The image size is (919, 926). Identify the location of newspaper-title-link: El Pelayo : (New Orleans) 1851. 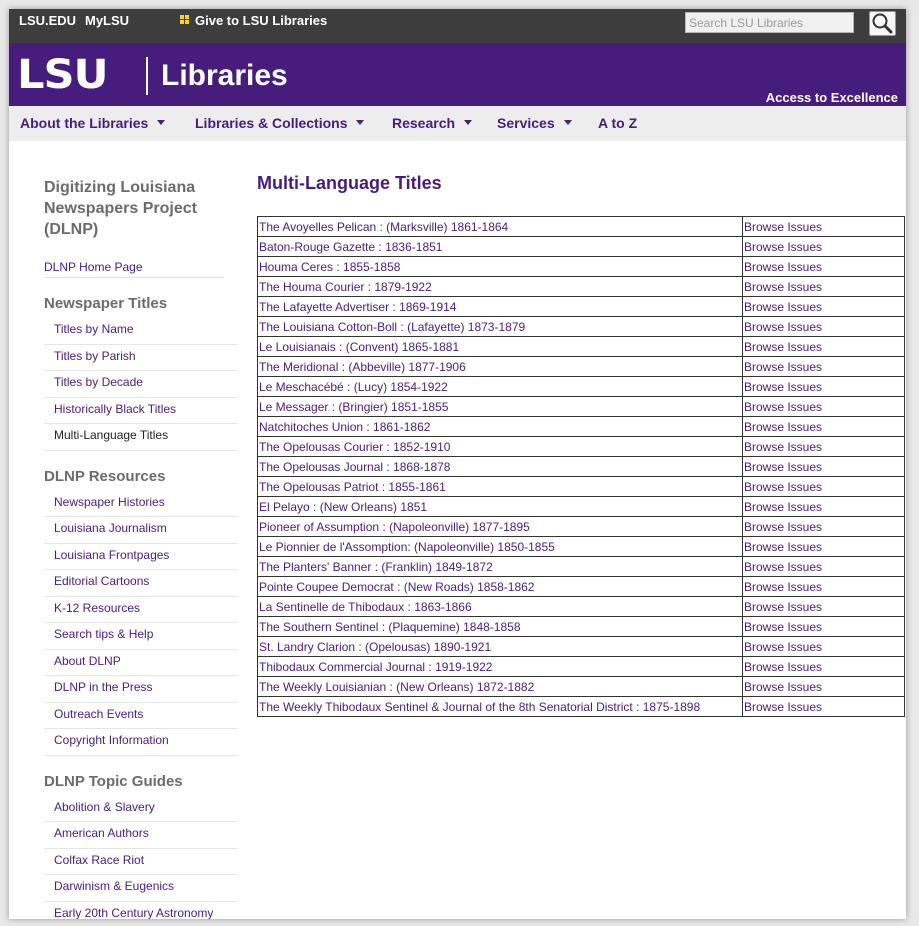
(343, 507).